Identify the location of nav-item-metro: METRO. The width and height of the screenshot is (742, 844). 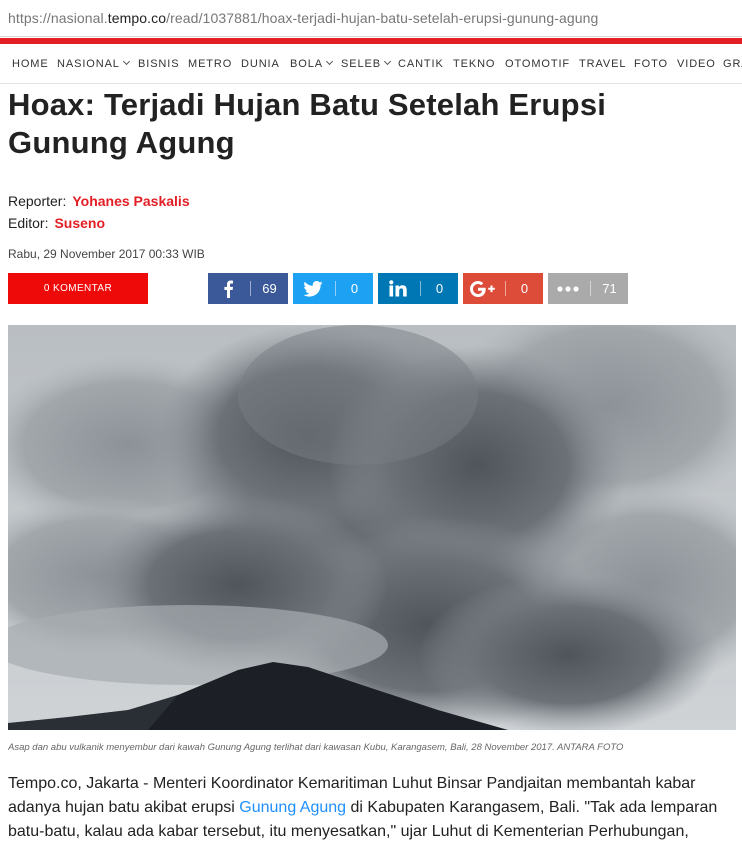
(210, 64).